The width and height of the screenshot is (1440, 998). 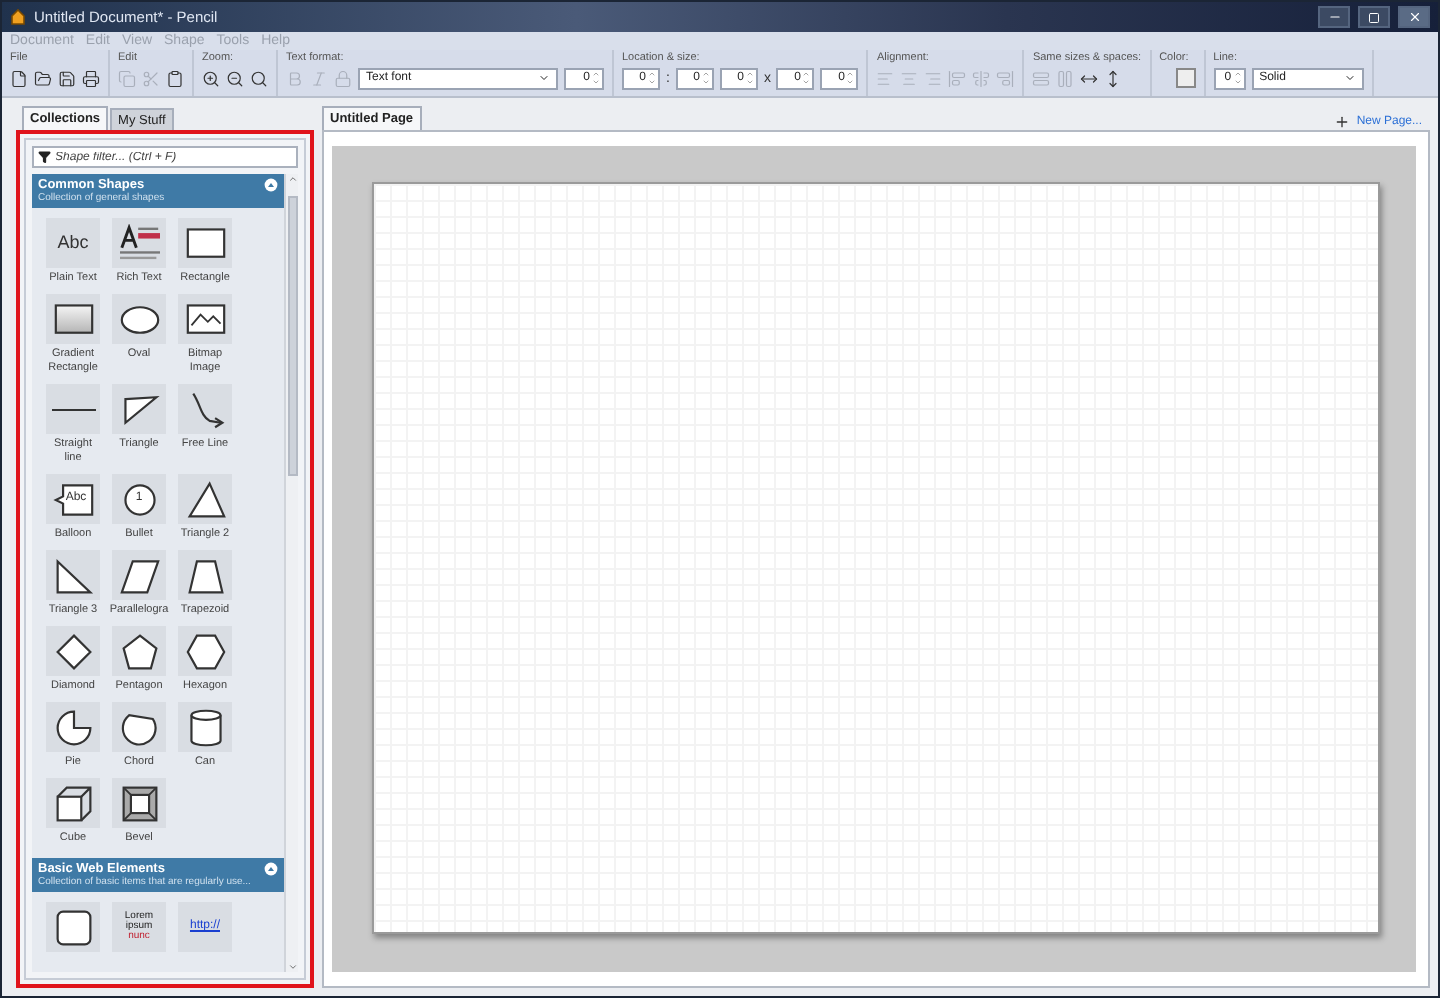 What do you see at coordinates (292, 967) in the screenshot?
I see `scroll-down-icon` at bounding box center [292, 967].